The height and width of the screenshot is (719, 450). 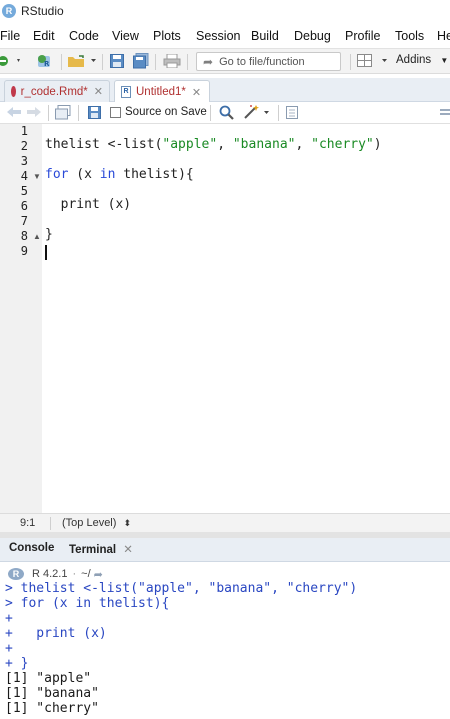 I want to click on scope-label: (Top Level), so click(x=89, y=523).